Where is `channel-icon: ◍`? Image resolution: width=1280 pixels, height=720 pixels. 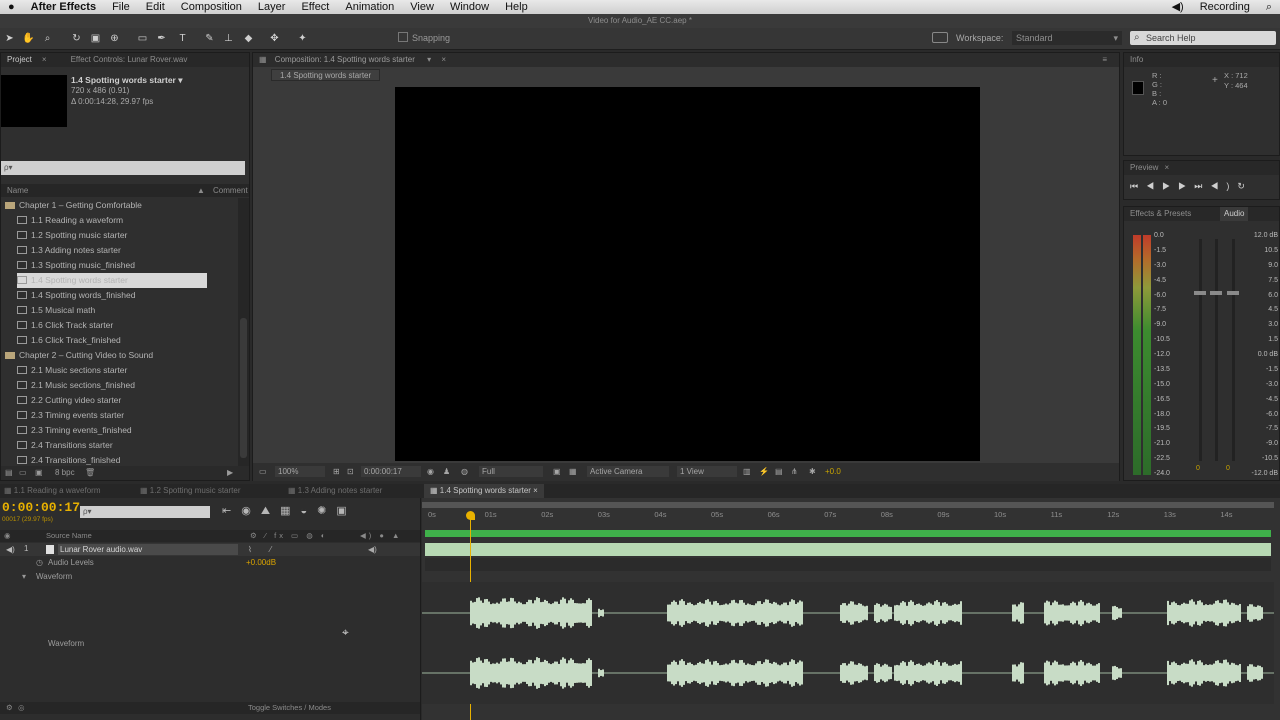
channel-icon: ◍ is located at coordinates (464, 471).